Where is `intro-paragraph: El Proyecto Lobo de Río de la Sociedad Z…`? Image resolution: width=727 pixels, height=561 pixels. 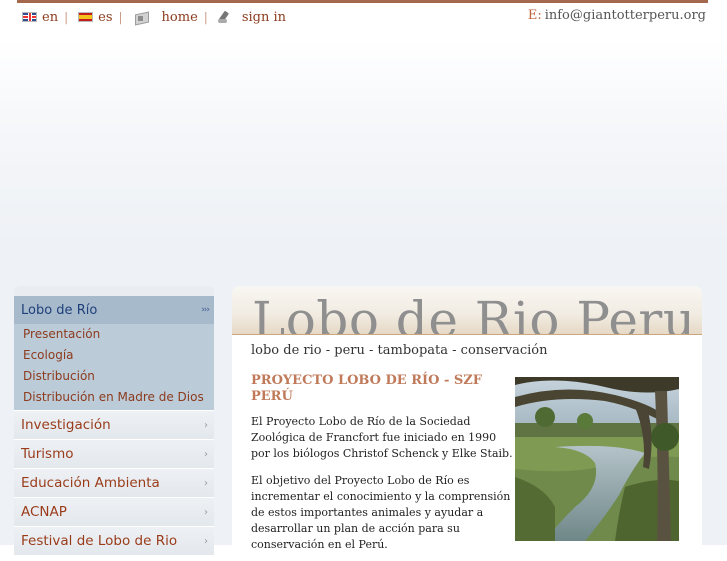 intro-paragraph: El Proyecto Lobo de Río de la Sociedad Z… is located at coordinates (382, 437).